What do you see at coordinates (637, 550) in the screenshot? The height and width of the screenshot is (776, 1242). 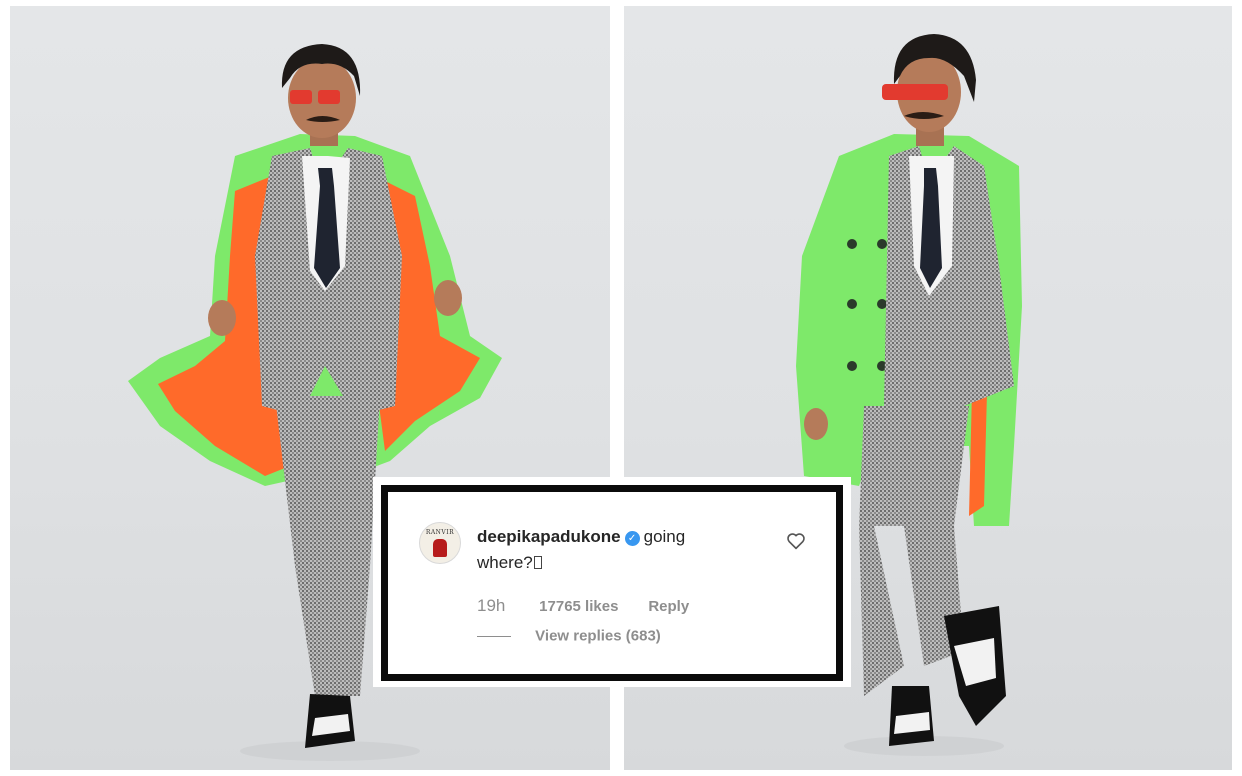 I see `comment-body: deepikapadukone ✓ going where?` at bounding box center [637, 550].